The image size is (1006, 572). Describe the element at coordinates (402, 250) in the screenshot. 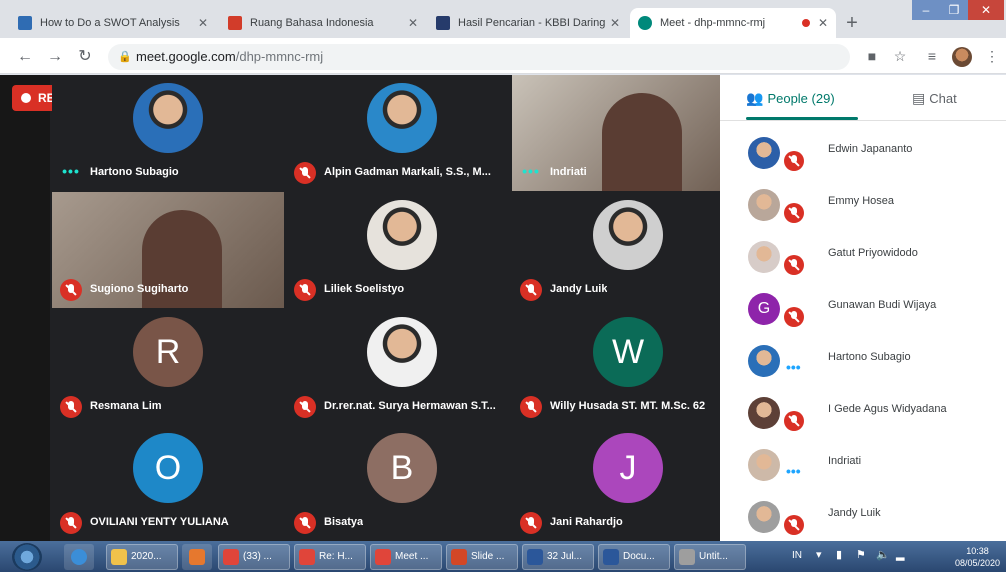

I see `participant-tile: Liliek Soelistyo` at that location.